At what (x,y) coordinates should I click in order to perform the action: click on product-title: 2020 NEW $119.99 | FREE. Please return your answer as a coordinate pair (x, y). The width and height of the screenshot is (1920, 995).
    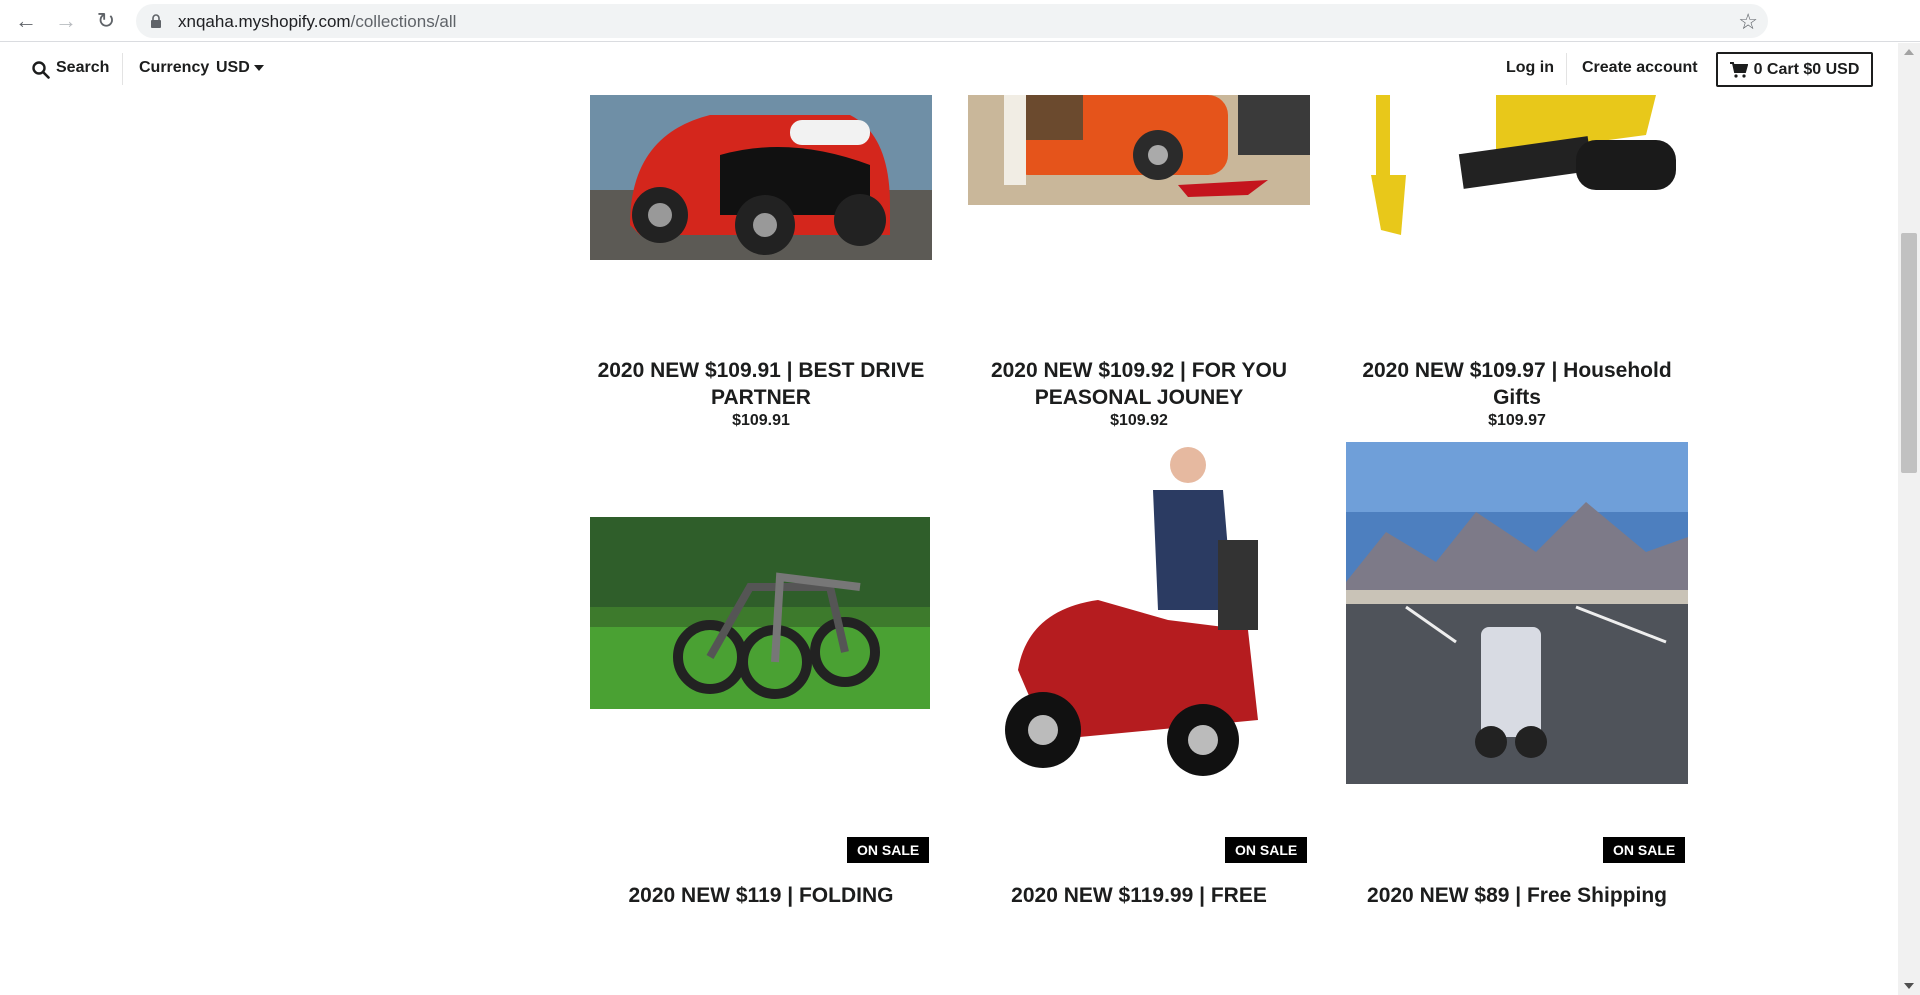
    Looking at the image, I should click on (1139, 895).